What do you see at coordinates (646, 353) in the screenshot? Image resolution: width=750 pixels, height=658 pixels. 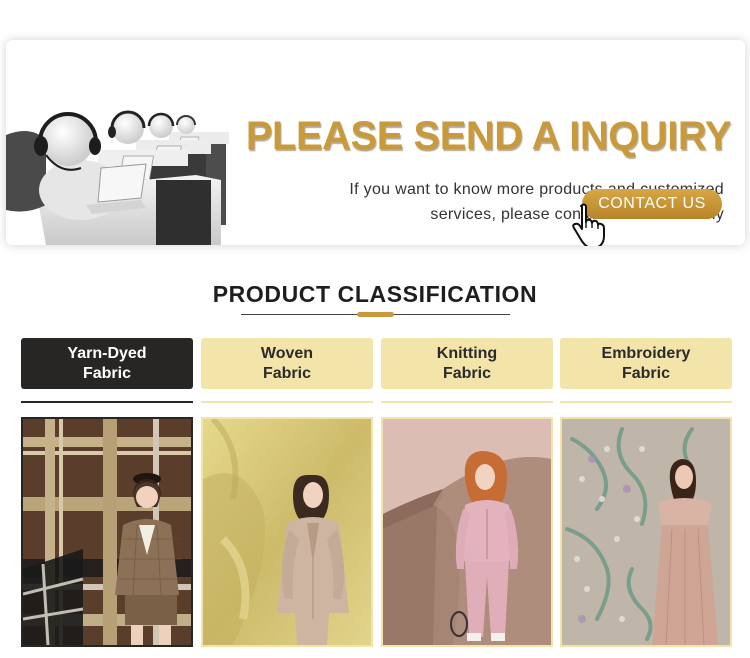 I see `tab-label-line-1: Embroidery` at bounding box center [646, 353].